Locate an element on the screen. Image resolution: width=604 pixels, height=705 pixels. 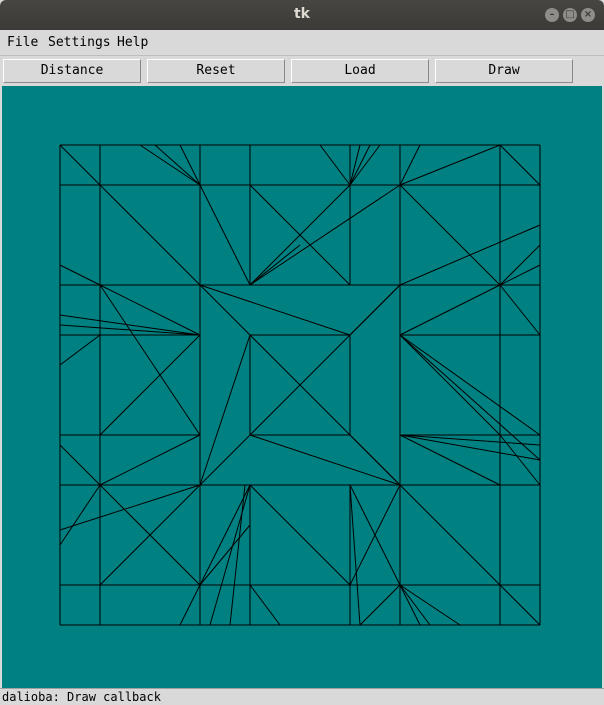
draw-button: Draw is located at coordinates (504, 71).